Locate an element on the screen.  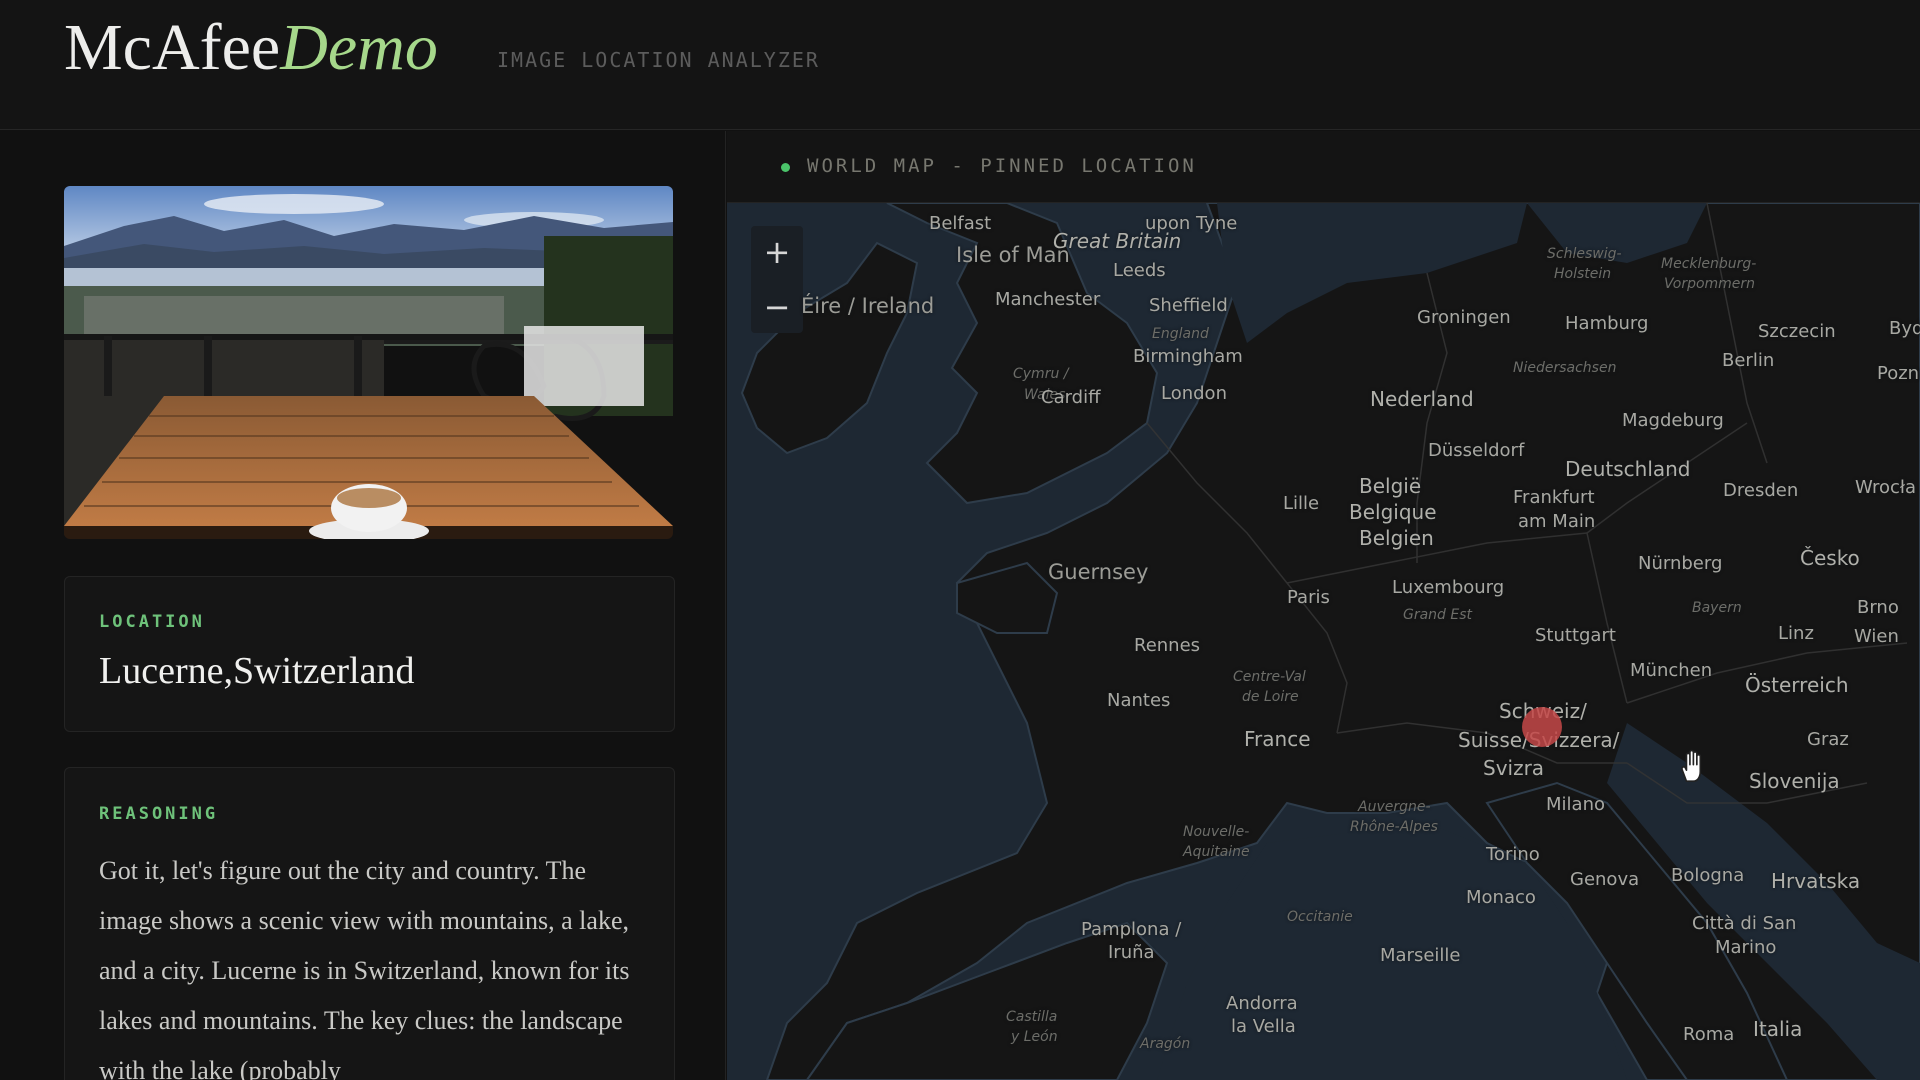
map-label: Nederland is located at coordinates (1422, 399).